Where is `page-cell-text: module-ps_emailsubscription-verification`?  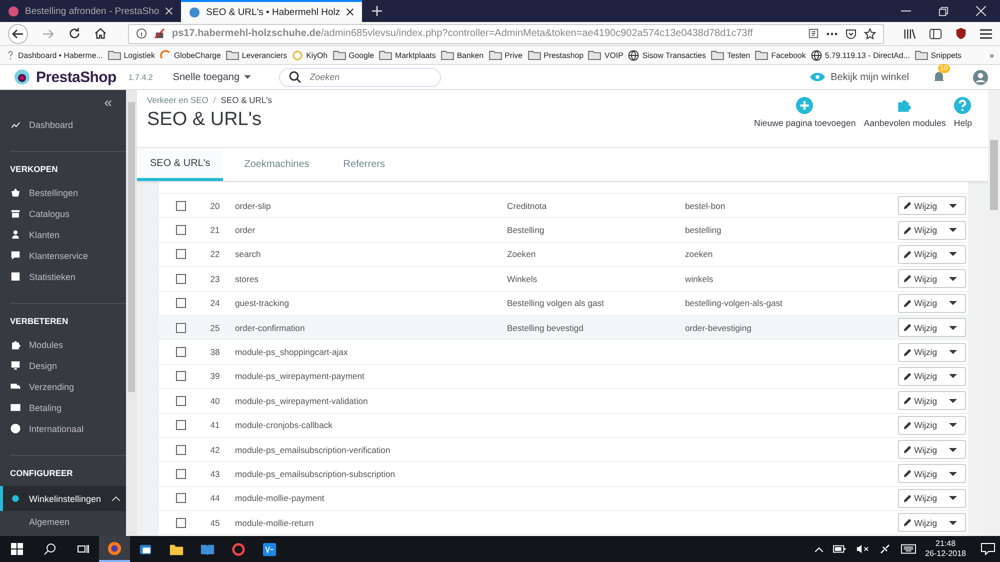 page-cell-text: module-ps_emailsubscription-verification is located at coordinates (313, 449).